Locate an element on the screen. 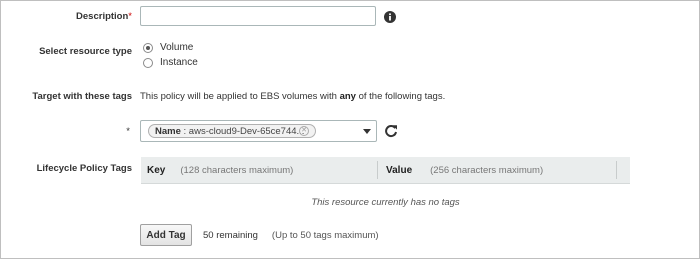 The image size is (700, 259). column-key: Key (128 characters maximum) is located at coordinates (220, 170).